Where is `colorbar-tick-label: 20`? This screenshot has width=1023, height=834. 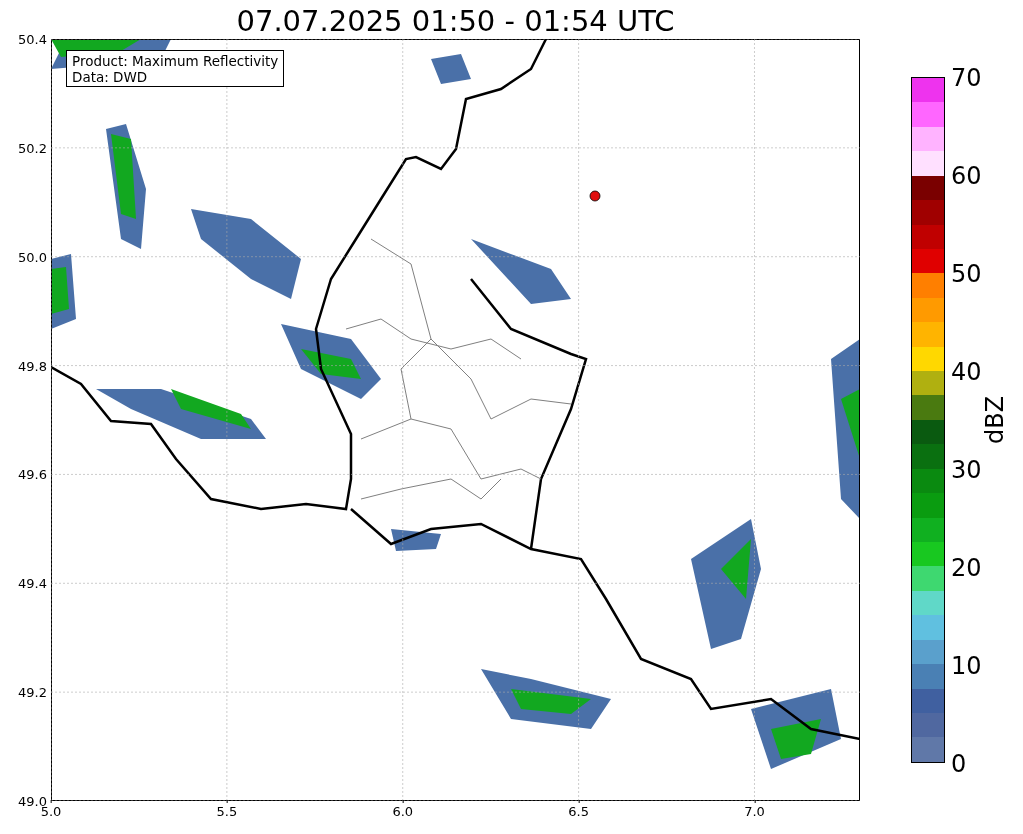 colorbar-tick-label: 20 is located at coordinates (966, 568).